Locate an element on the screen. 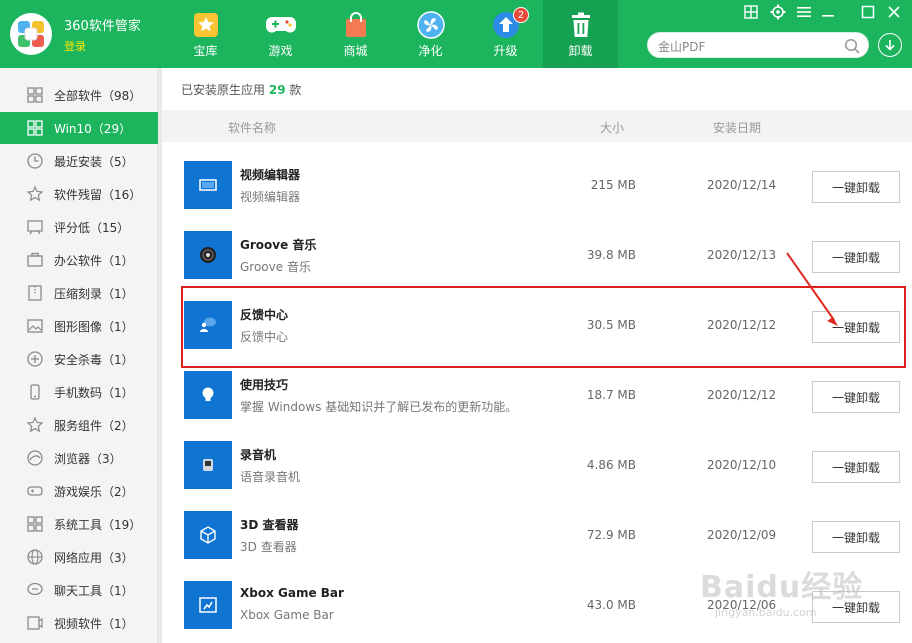  sidebar-item: 压缩刻录（1） is located at coordinates (79, 293).